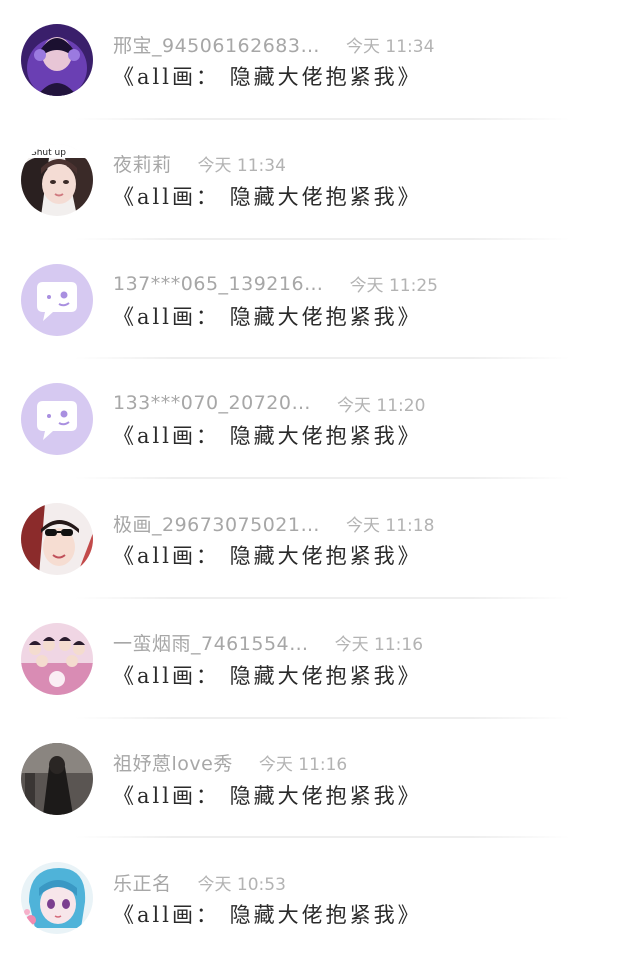 The image size is (640, 959). I want to click on message-meta: 祖妤蒽love秀 今天 11:16, so click(230, 763).